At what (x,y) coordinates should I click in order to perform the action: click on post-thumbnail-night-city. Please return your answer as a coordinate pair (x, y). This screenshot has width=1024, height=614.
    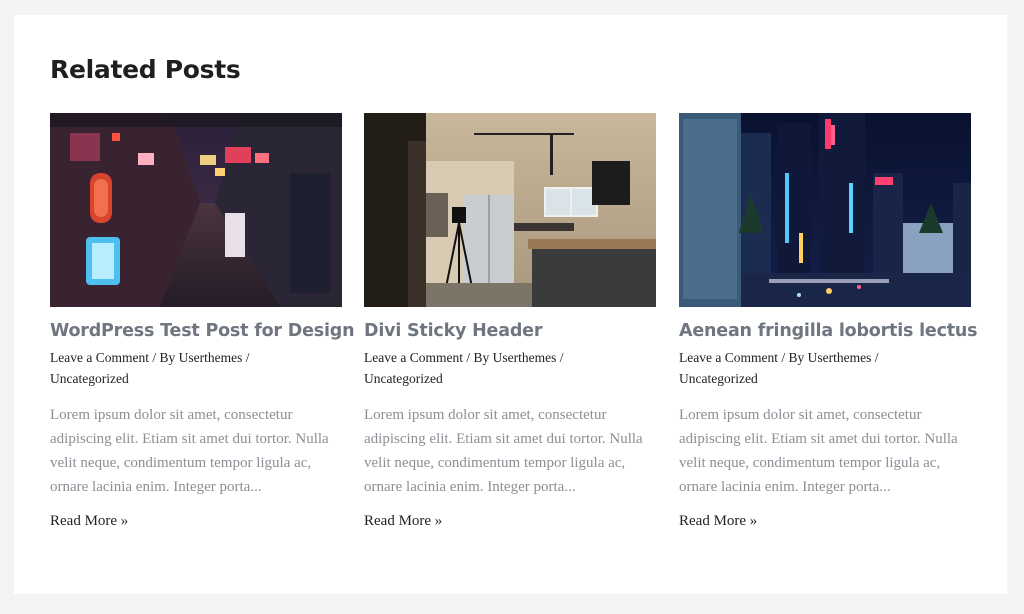
    Looking at the image, I should click on (825, 210).